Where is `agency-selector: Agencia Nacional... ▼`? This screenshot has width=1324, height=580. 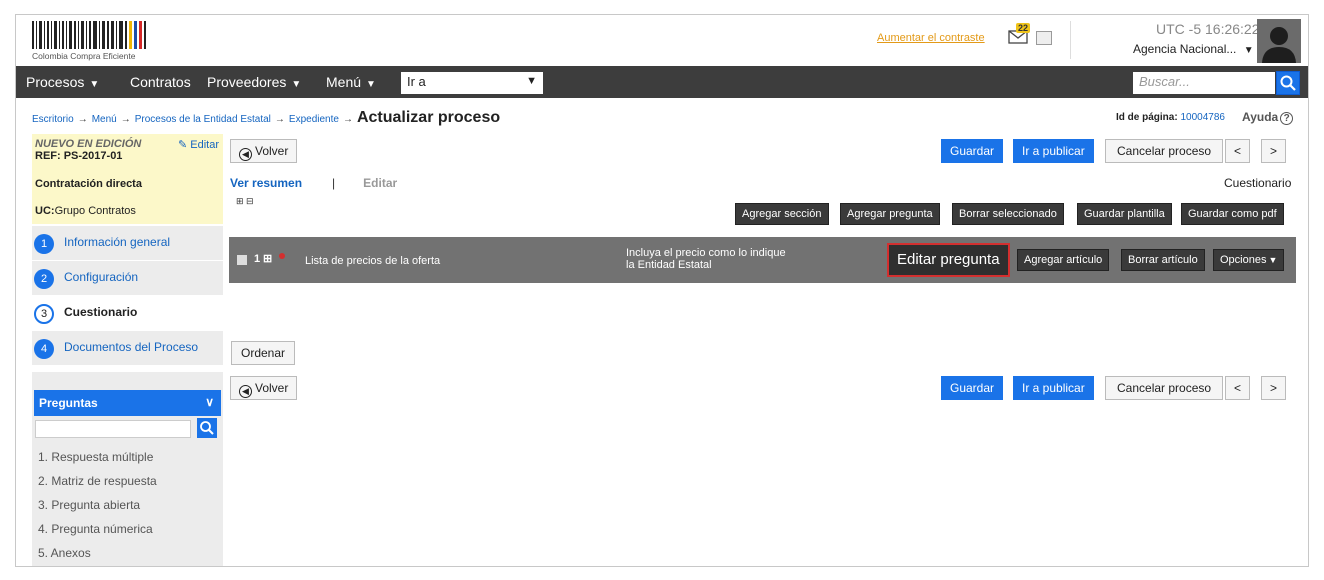 agency-selector: Agencia Nacional... ▼ is located at coordinates (1193, 49).